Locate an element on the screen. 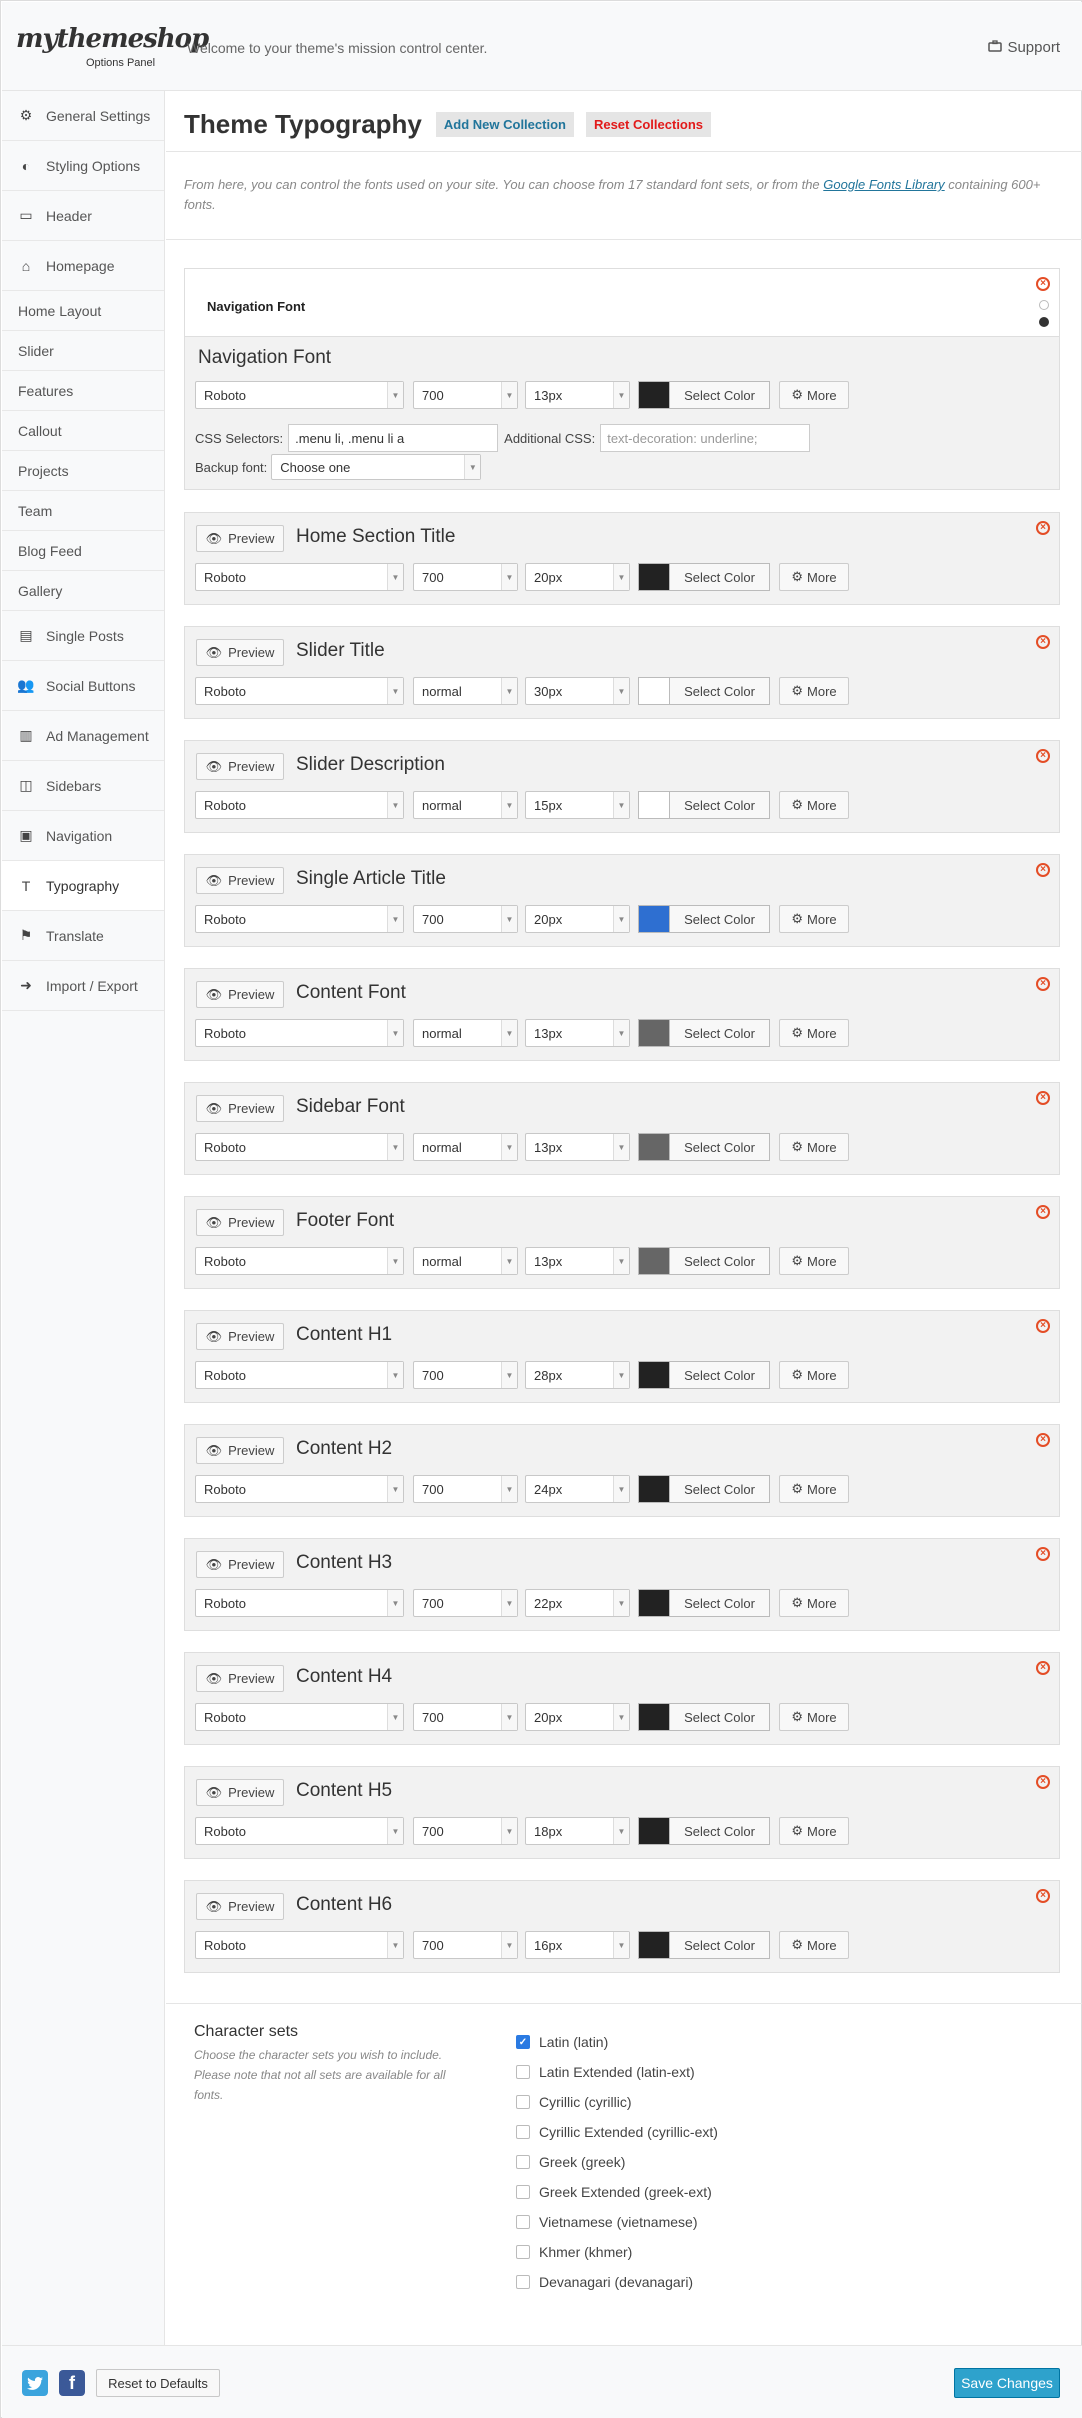 This screenshot has height=2418, width=1082. charset-option: Cyrillic Extended (cyrillic-ext) is located at coordinates (617, 2132).